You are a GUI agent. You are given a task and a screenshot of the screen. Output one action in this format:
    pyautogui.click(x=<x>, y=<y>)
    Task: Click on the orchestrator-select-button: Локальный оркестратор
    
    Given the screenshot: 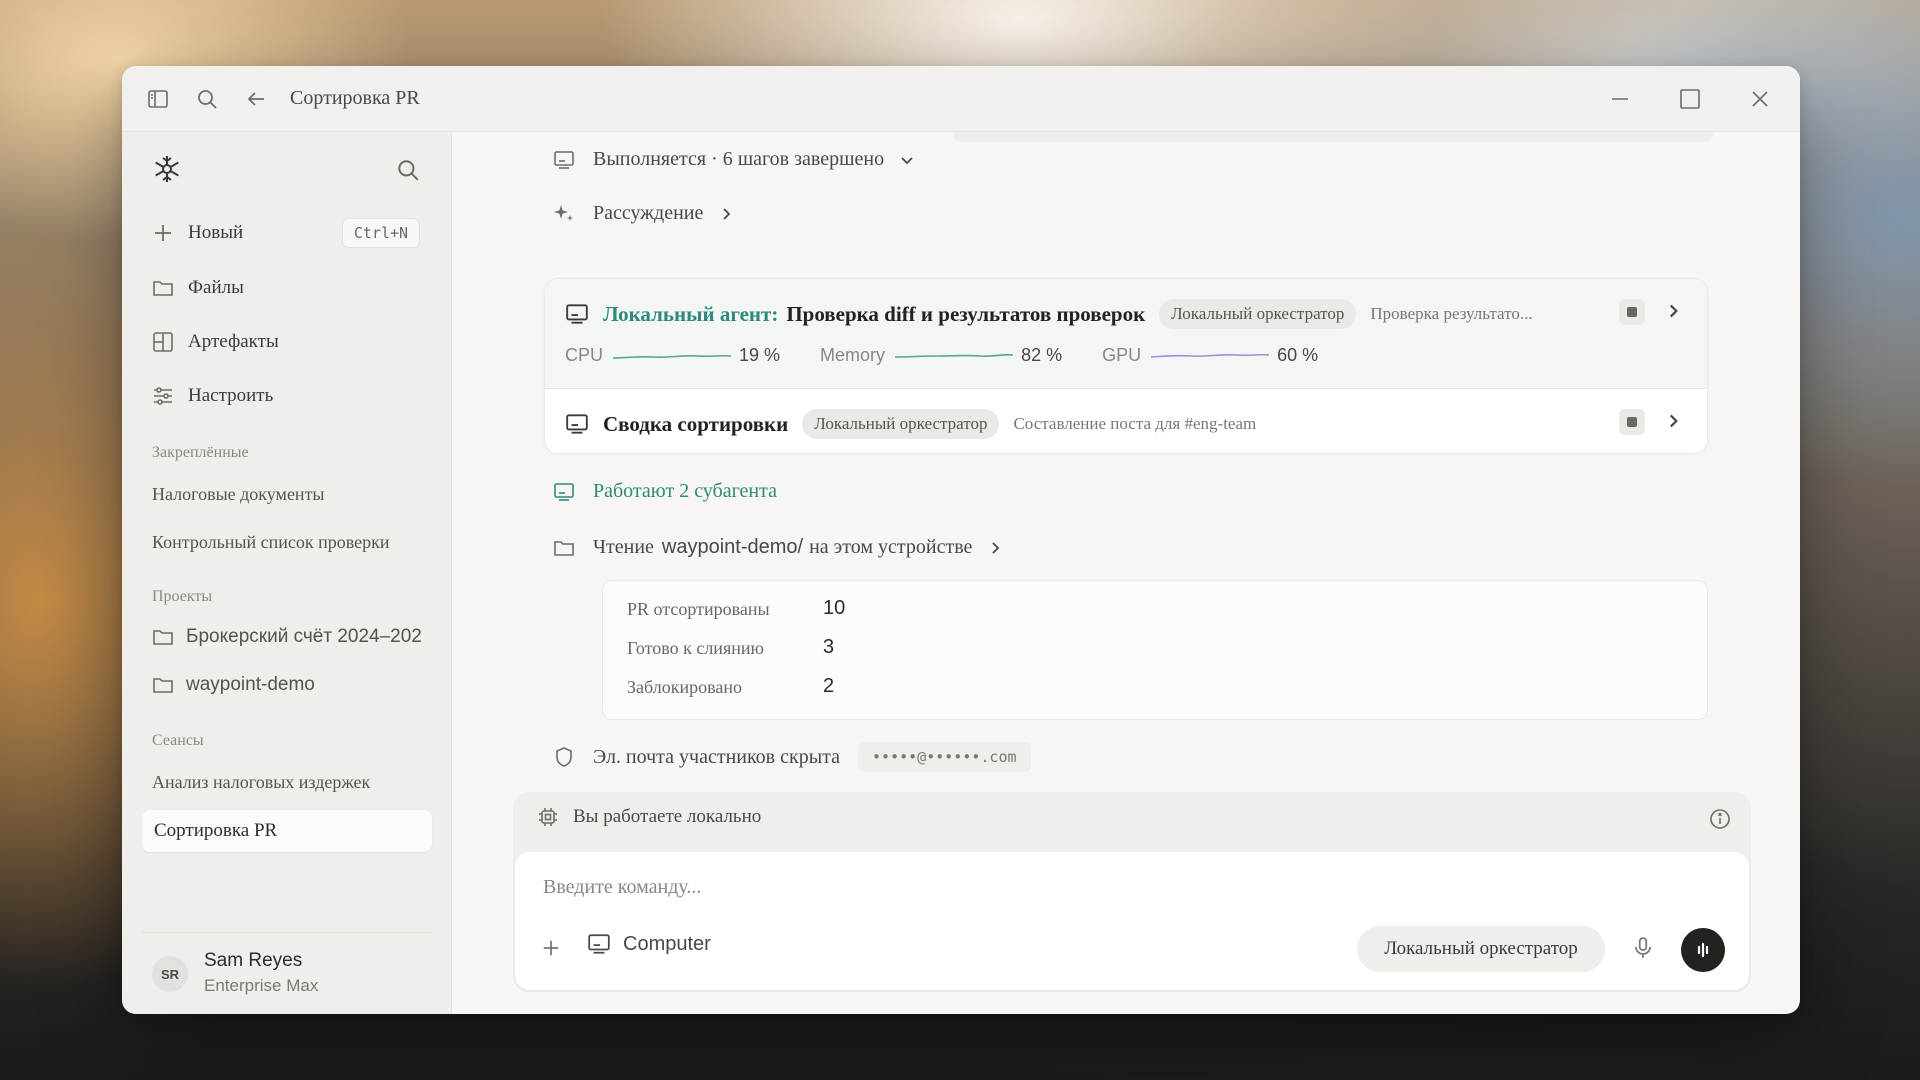 What is the action you would take?
    pyautogui.click(x=1481, y=949)
    